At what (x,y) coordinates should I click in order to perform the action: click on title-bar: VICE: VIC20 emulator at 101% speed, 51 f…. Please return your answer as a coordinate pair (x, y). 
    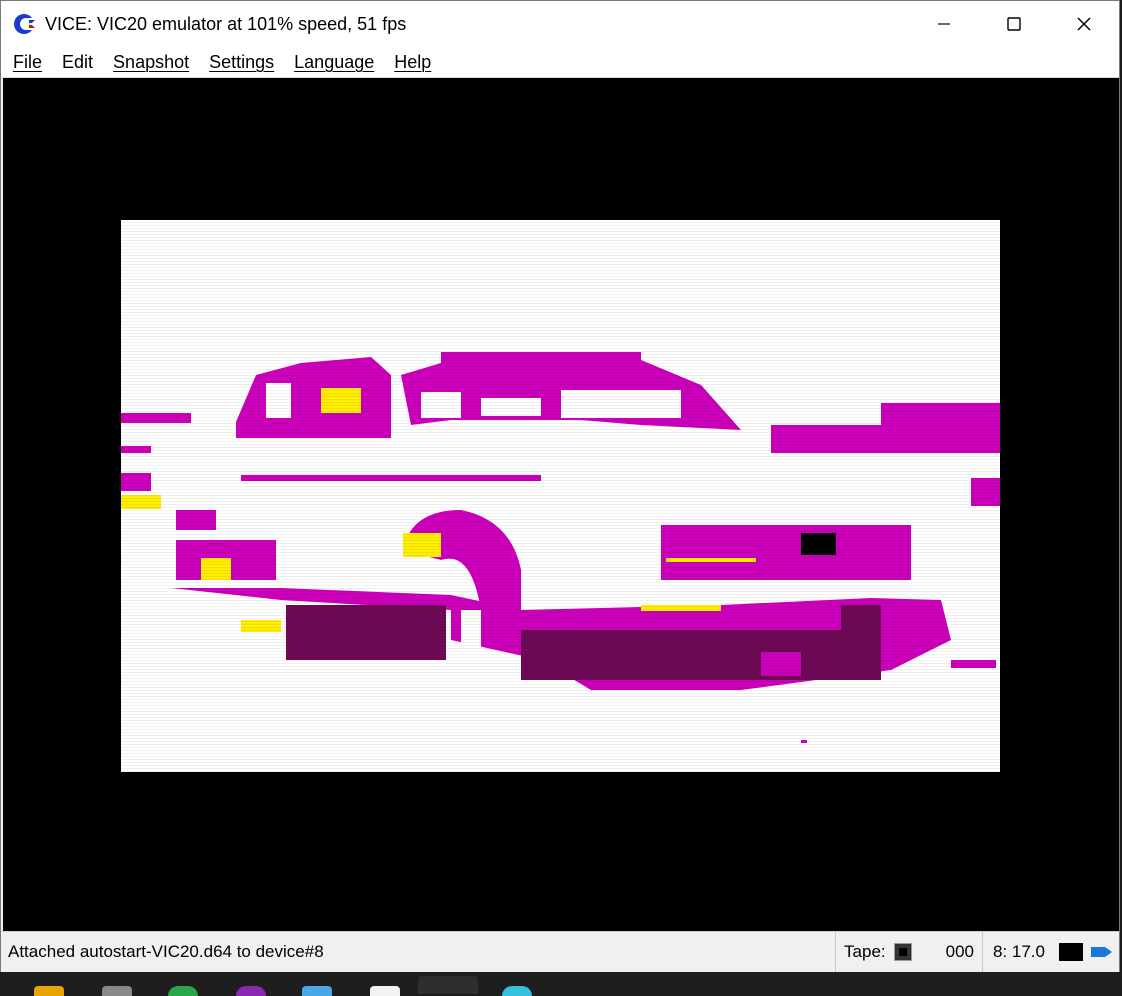
    Looking at the image, I should click on (560, 24).